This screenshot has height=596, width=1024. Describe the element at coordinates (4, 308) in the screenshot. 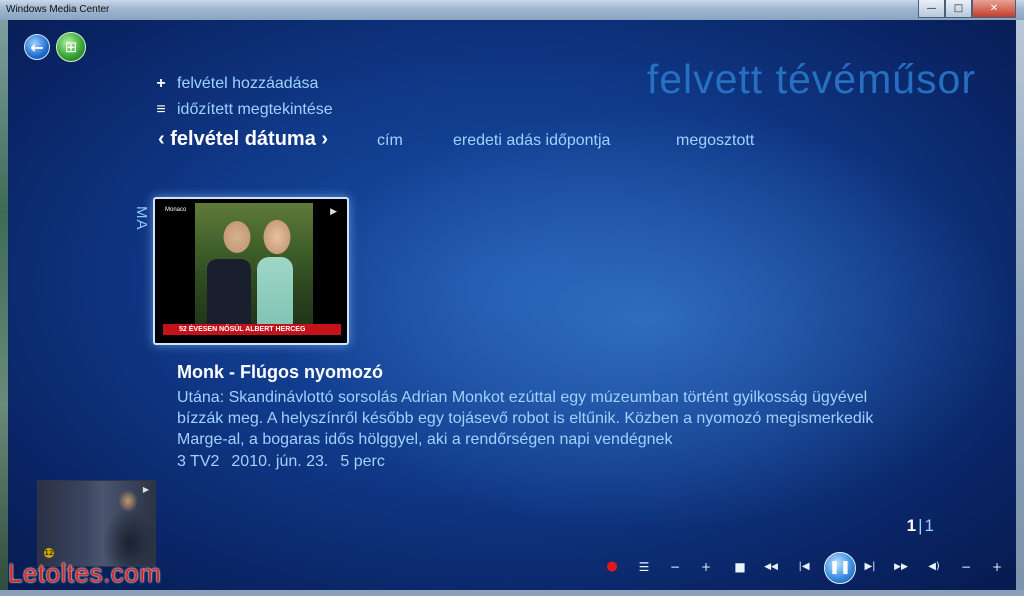

I see `window-frame-left` at that location.